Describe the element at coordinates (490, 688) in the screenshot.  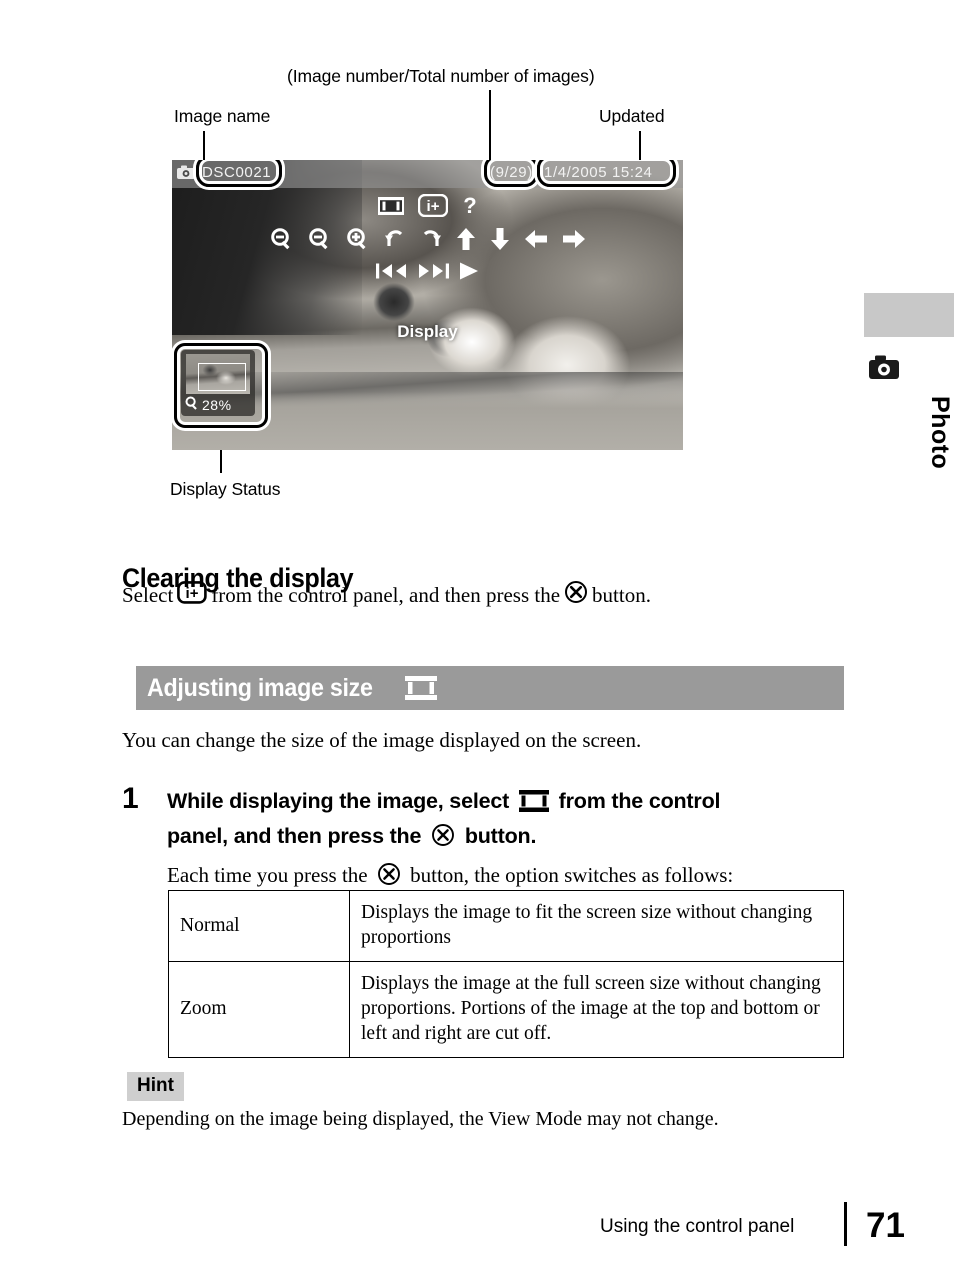
I see `section-header-adjusting-image-size: Adjusting image size` at that location.